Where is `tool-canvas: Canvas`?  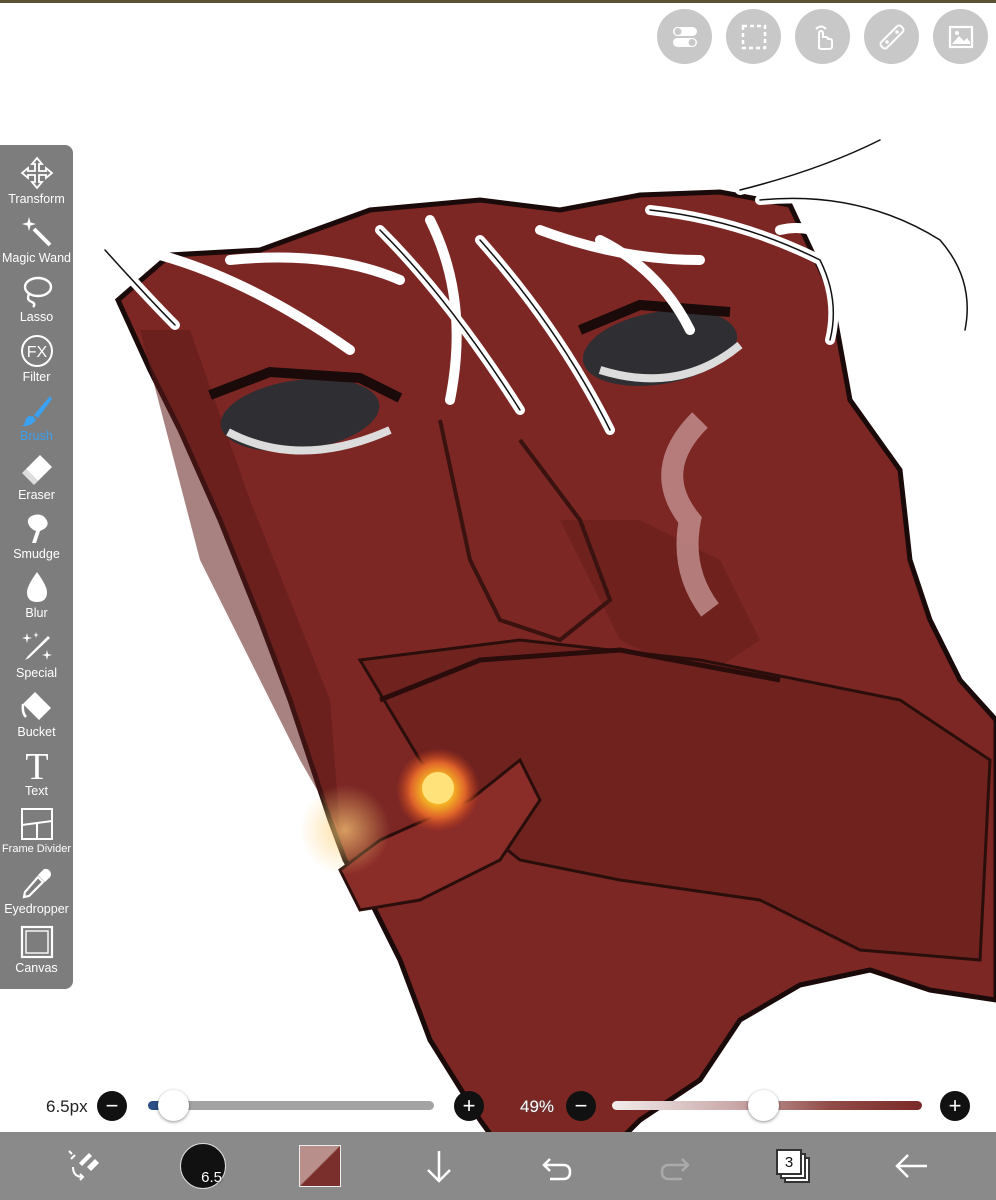
tool-canvas: Canvas is located at coordinates (36, 953).